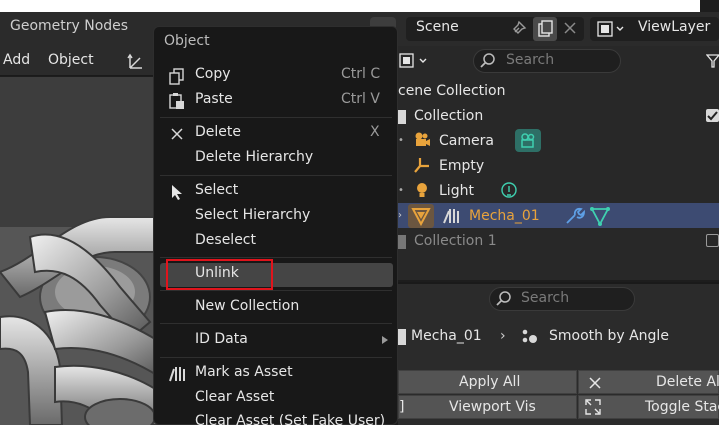 The height and width of the screenshot is (425, 719). I want to click on menu-item-clear-asset: Clear Asset, so click(234, 397).